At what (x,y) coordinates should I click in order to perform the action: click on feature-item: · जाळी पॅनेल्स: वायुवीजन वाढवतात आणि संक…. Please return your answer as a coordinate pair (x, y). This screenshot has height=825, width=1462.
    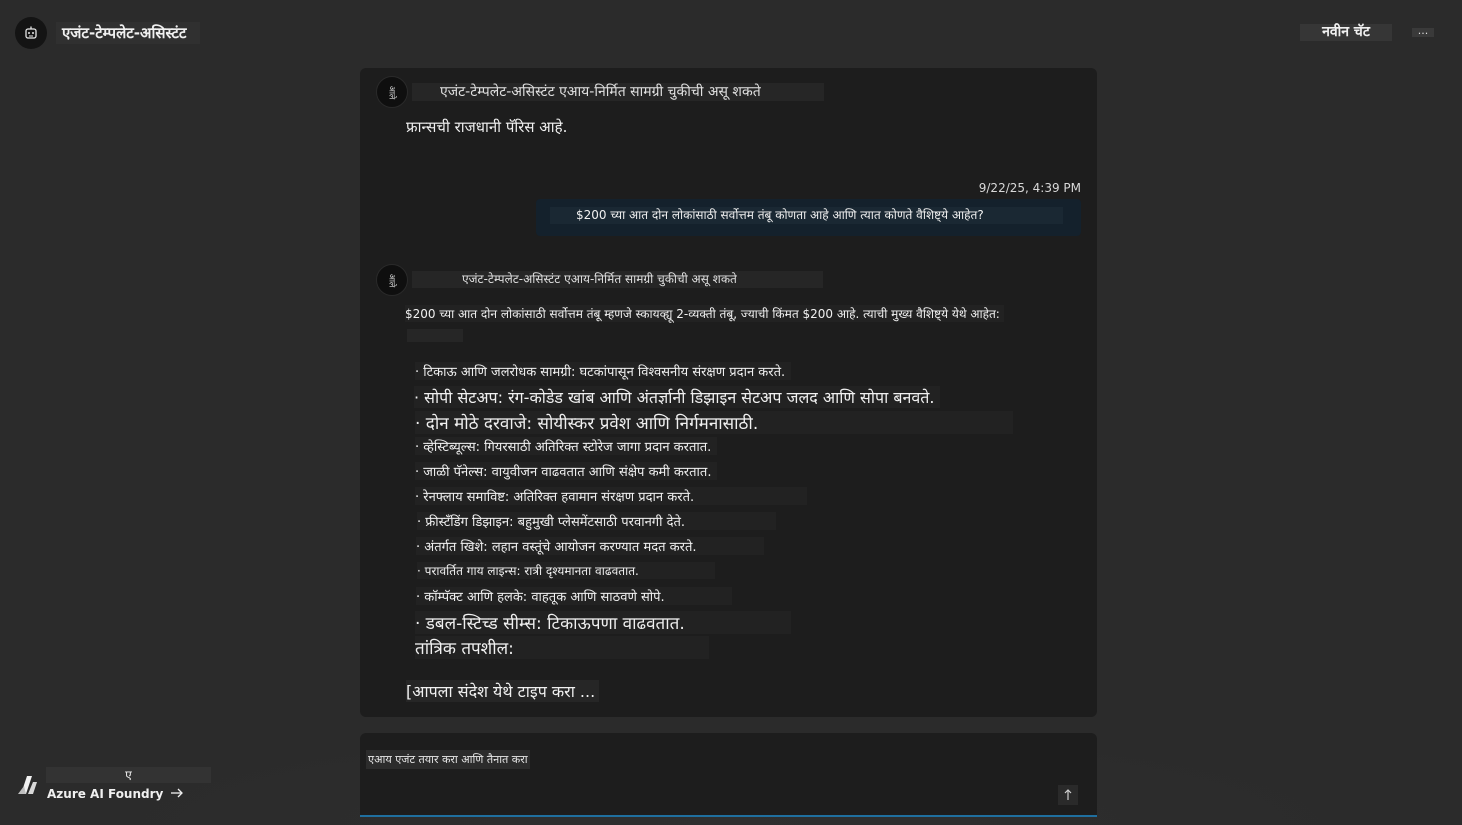
    Looking at the image, I should click on (566, 471).